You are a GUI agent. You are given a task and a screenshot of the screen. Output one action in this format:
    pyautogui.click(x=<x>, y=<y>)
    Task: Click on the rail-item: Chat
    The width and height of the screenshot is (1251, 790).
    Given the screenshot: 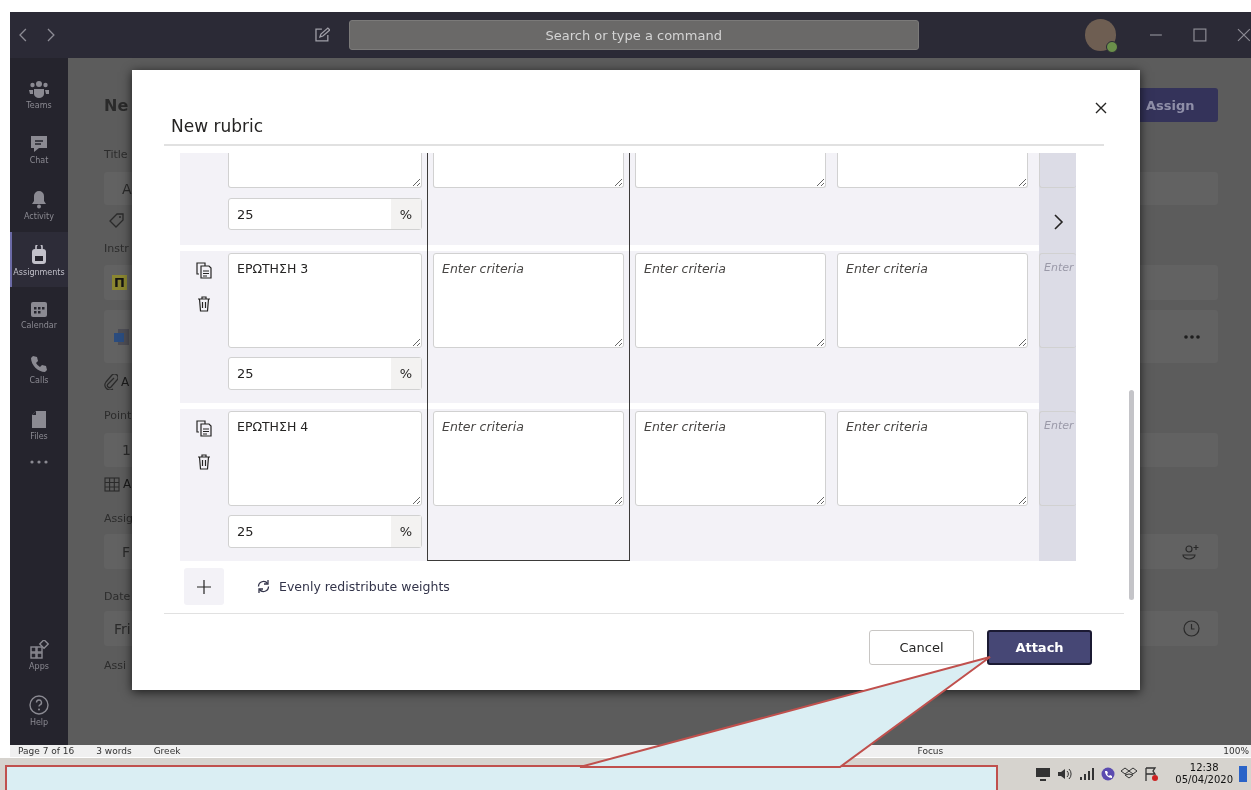 What is the action you would take?
    pyautogui.click(x=39, y=149)
    